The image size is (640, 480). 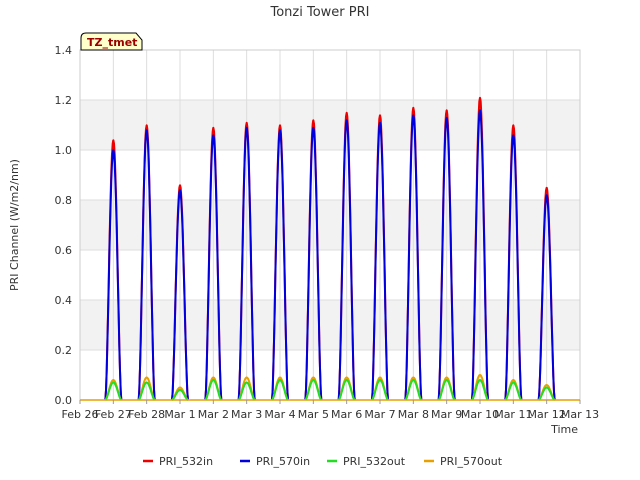 What do you see at coordinates (64, 400) in the screenshot?
I see `y-tick-label: 0.0` at bounding box center [64, 400].